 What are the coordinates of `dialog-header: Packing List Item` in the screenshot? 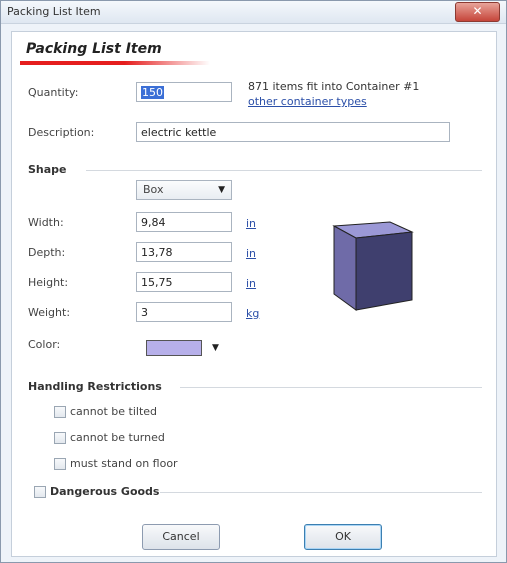 It's located at (120, 52).